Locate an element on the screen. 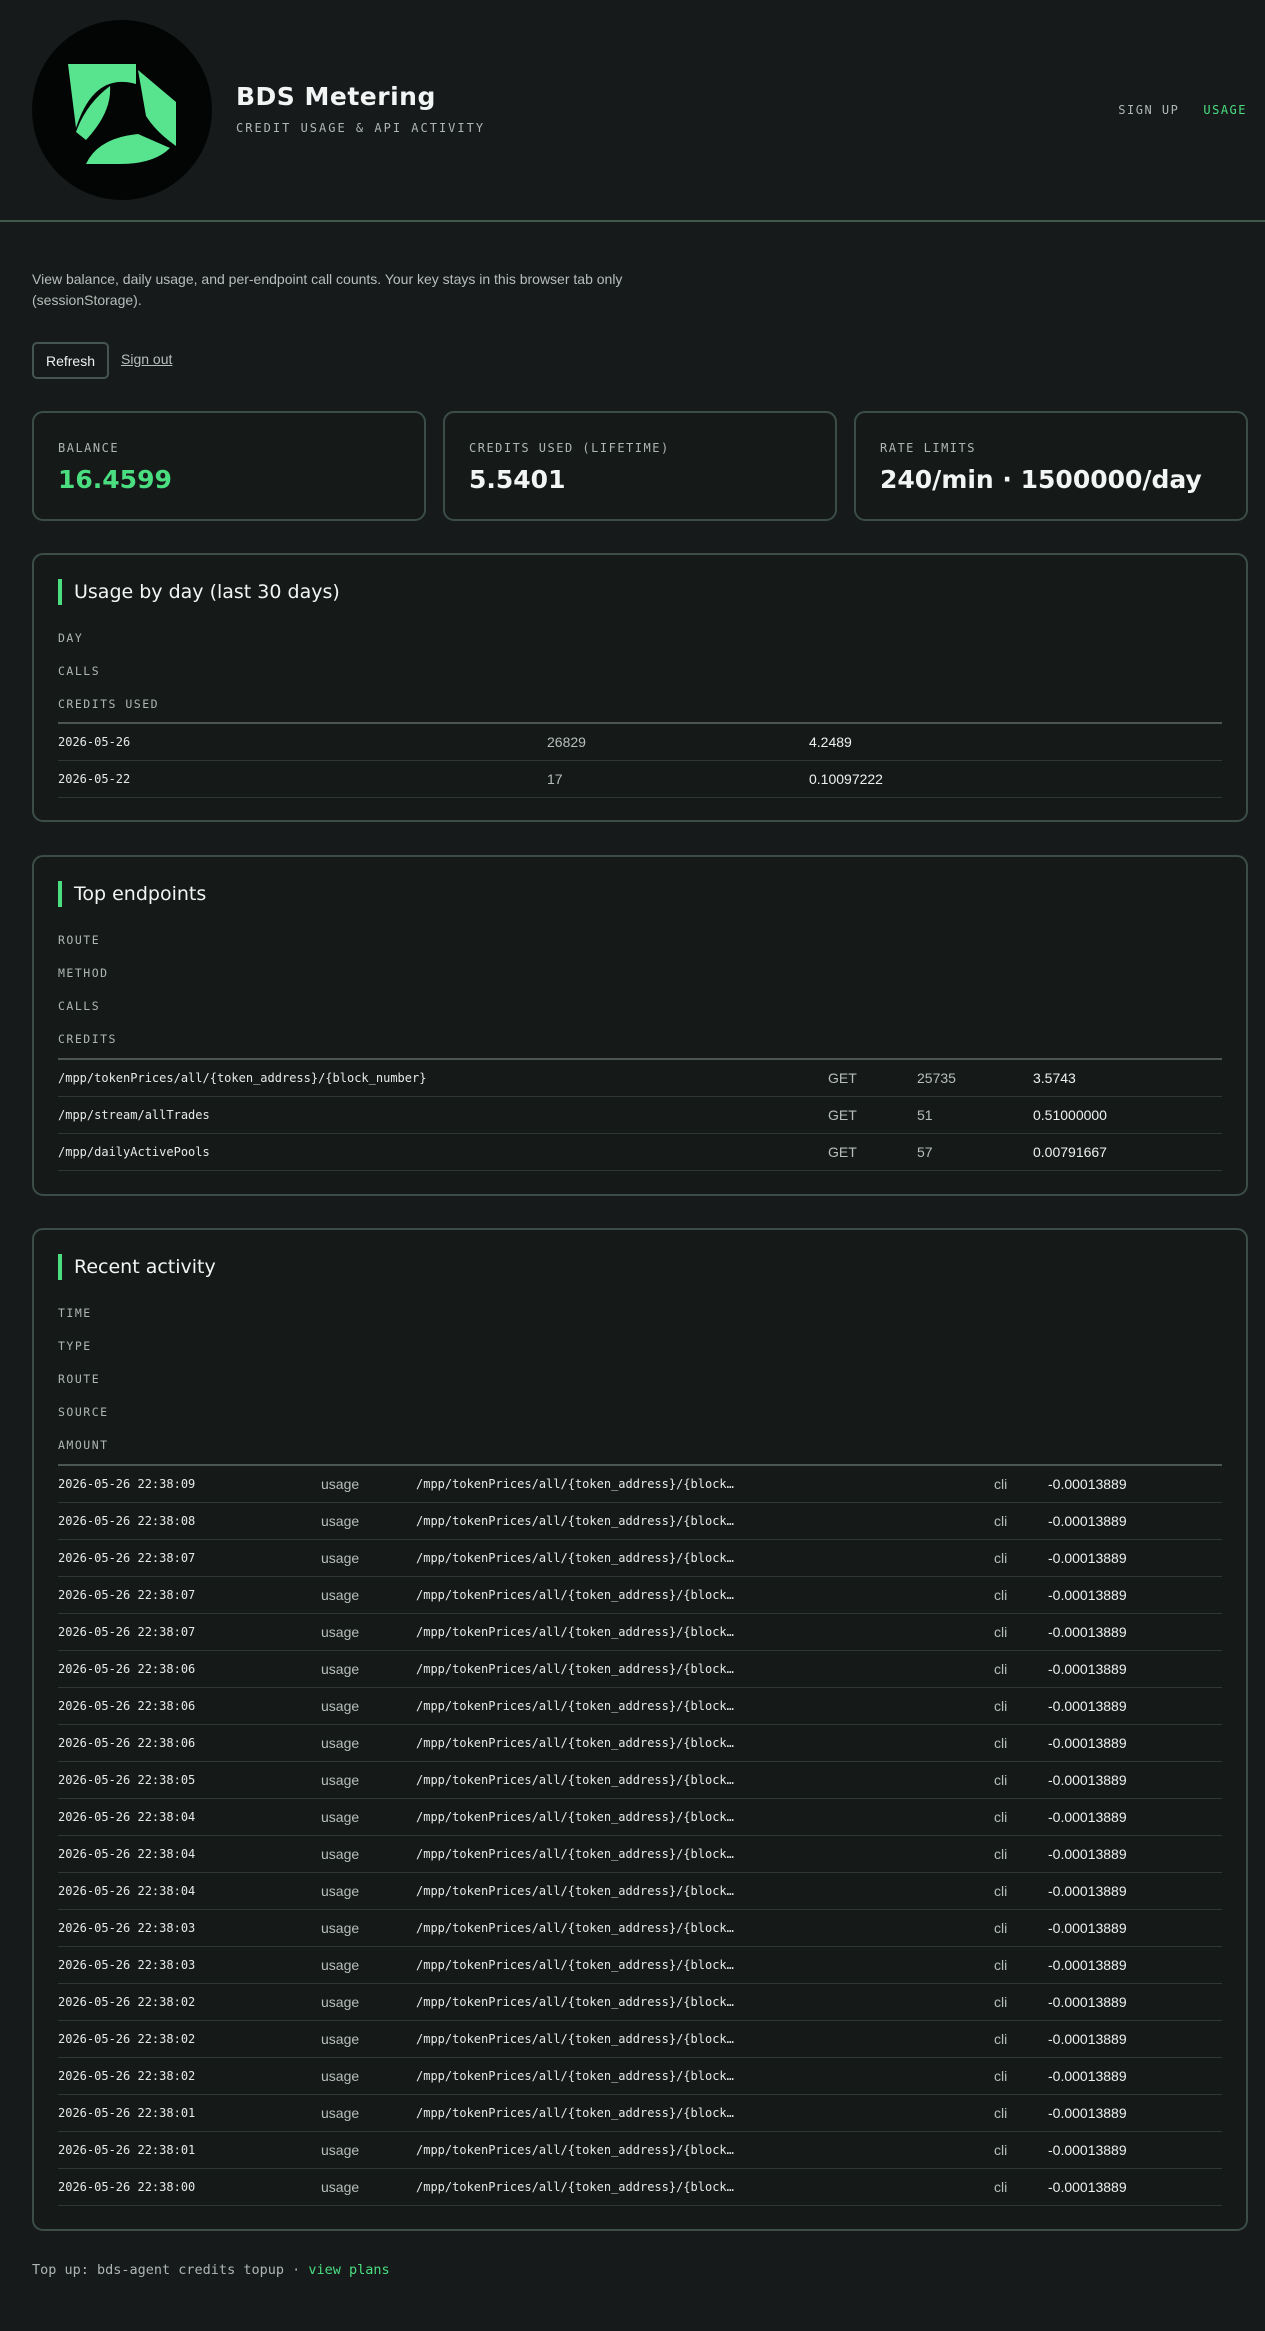  usage-by-day-title: Usage by day (last 30 days) is located at coordinates (199, 592).